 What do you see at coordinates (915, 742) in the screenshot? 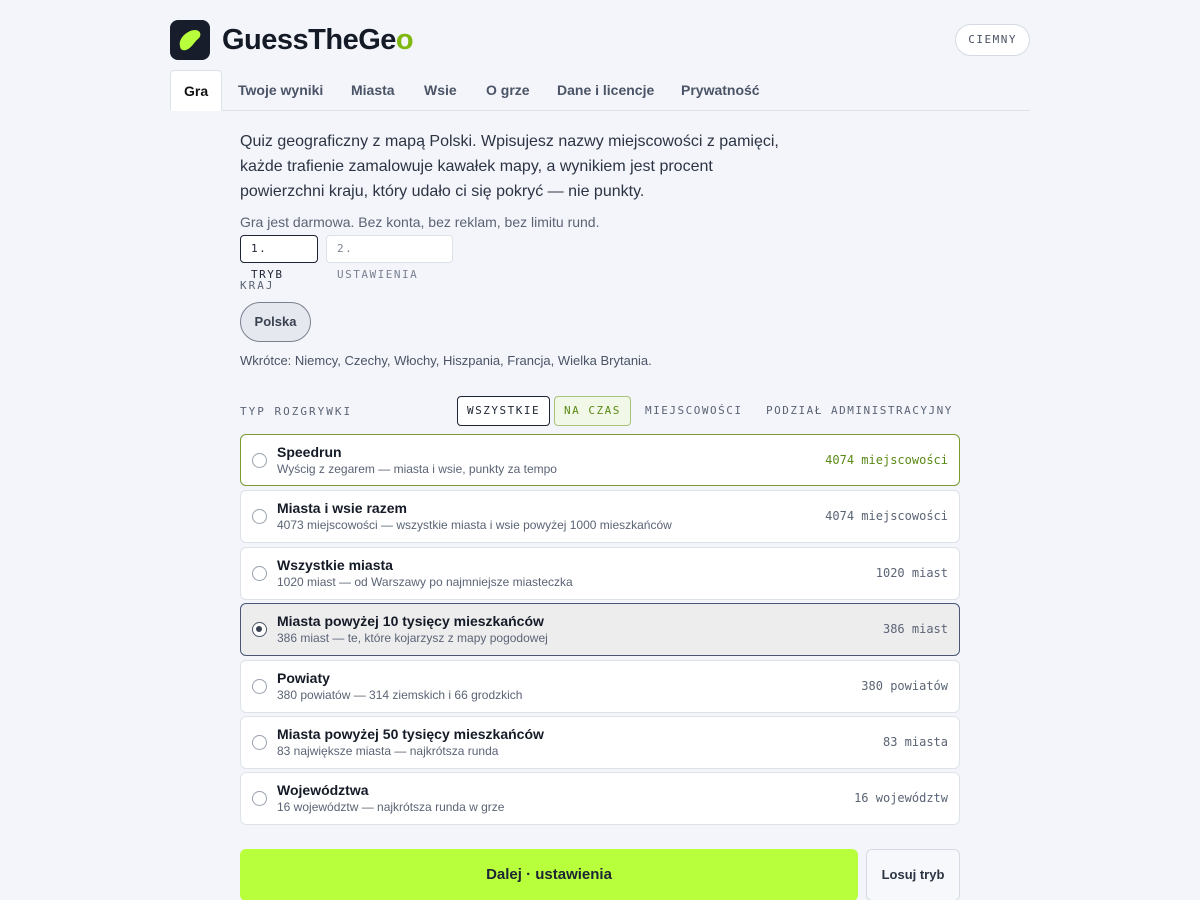
I see `option-count: 83 miasta` at bounding box center [915, 742].